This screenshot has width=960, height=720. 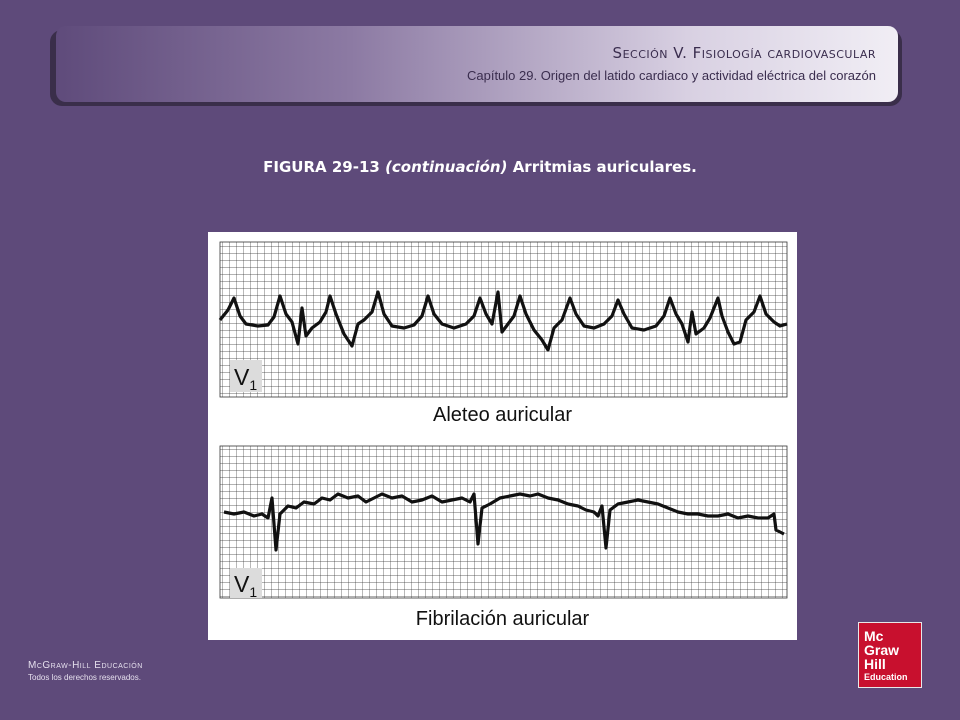 I want to click on figure-caption-emphasis: (continuación), so click(x=446, y=167).